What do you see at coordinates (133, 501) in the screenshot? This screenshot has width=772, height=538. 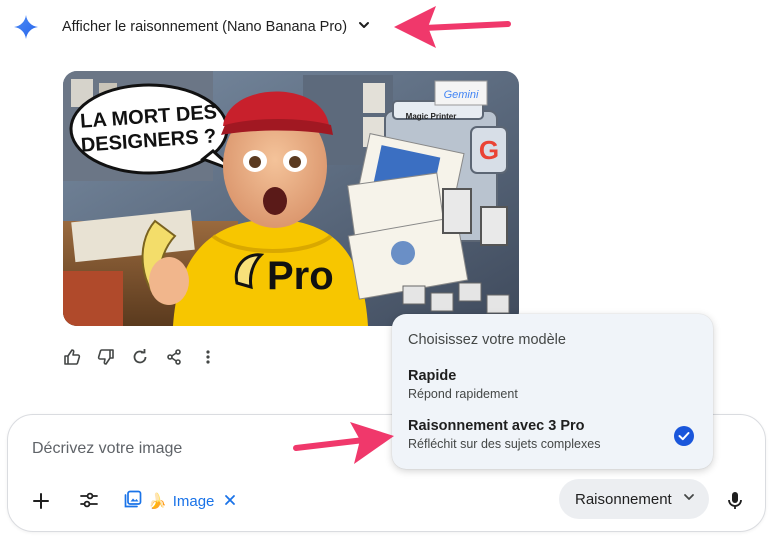 I see `image-gallery-icon` at bounding box center [133, 501].